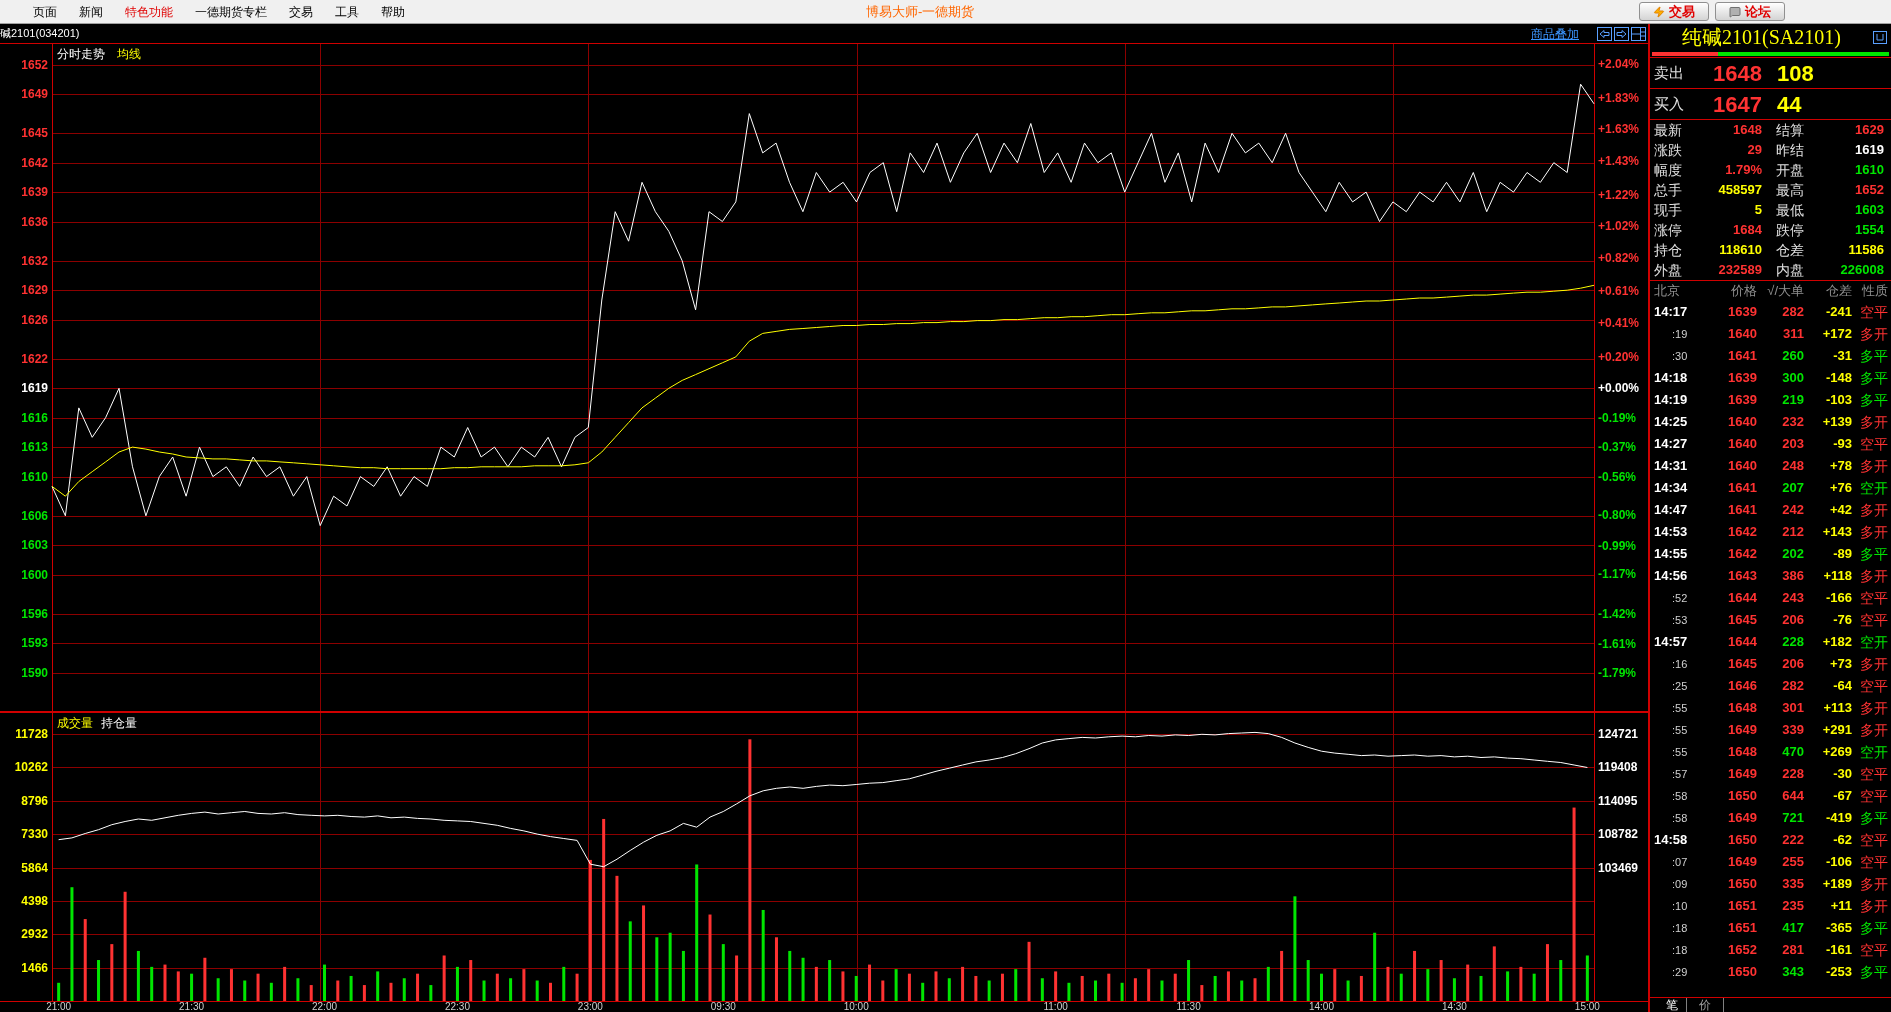  Describe the element at coordinates (31, 767) in the screenshot. I see `volume-axis-label: 10262` at that location.